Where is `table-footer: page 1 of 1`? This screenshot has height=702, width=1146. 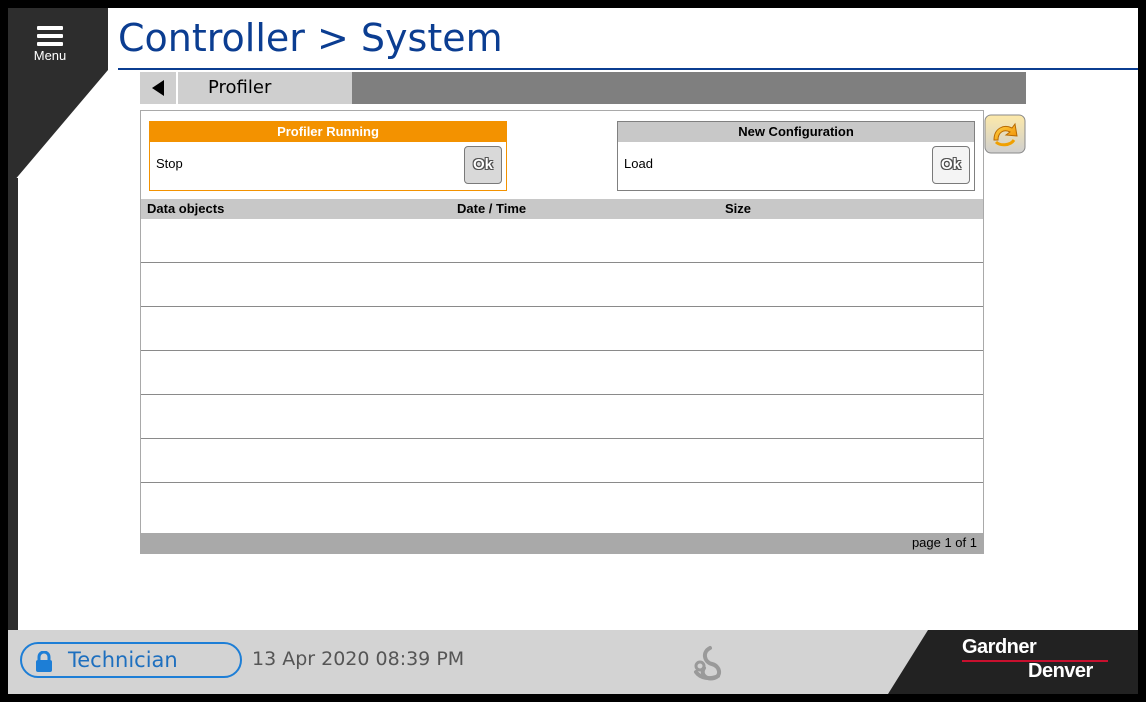
table-footer: page 1 of 1 is located at coordinates (562, 543).